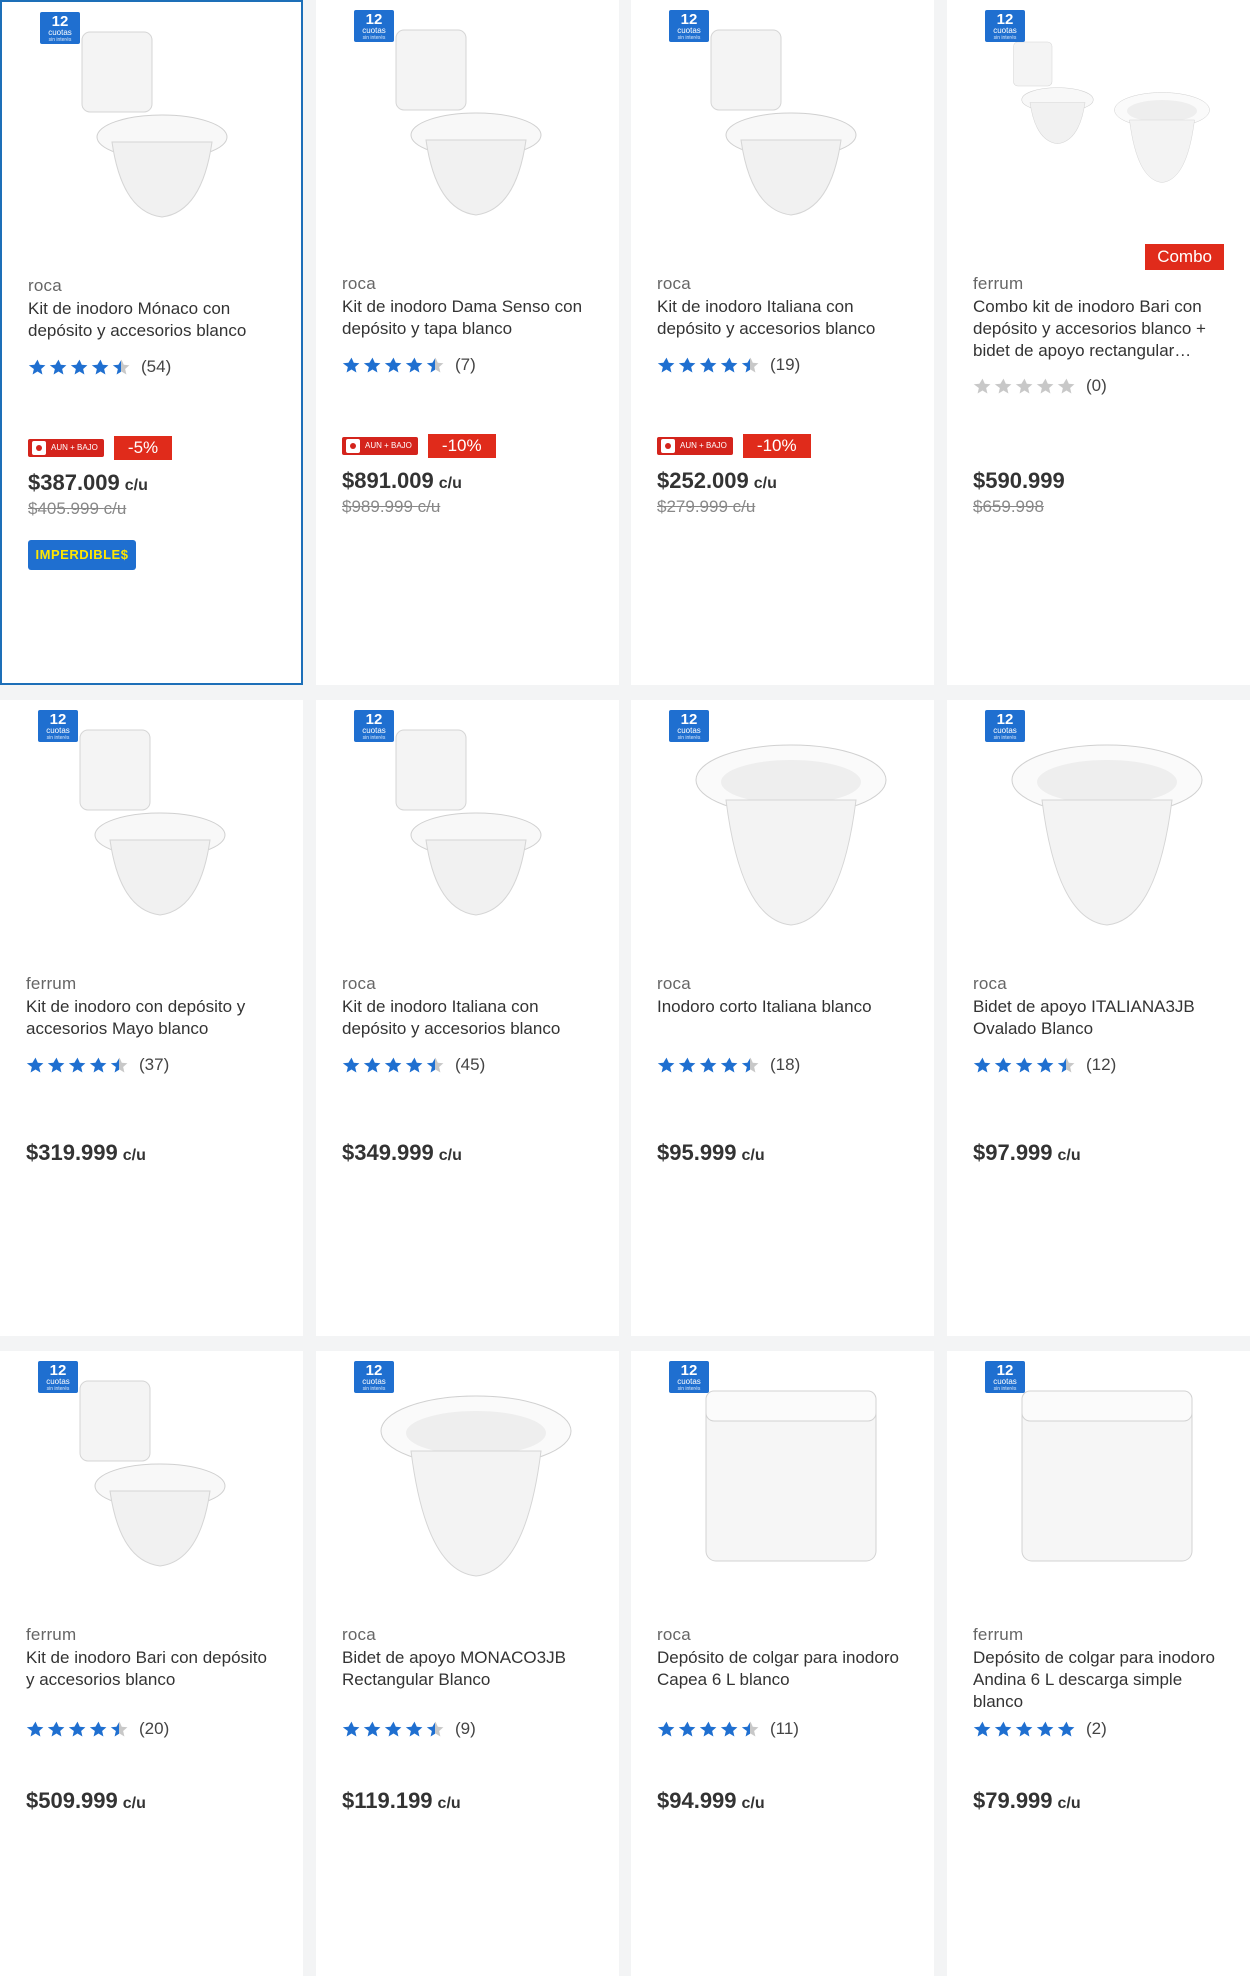 The height and width of the screenshot is (1976, 1250). What do you see at coordinates (143, 448) in the screenshot?
I see `discount-badge: -5%` at bounding box center [143, 448].